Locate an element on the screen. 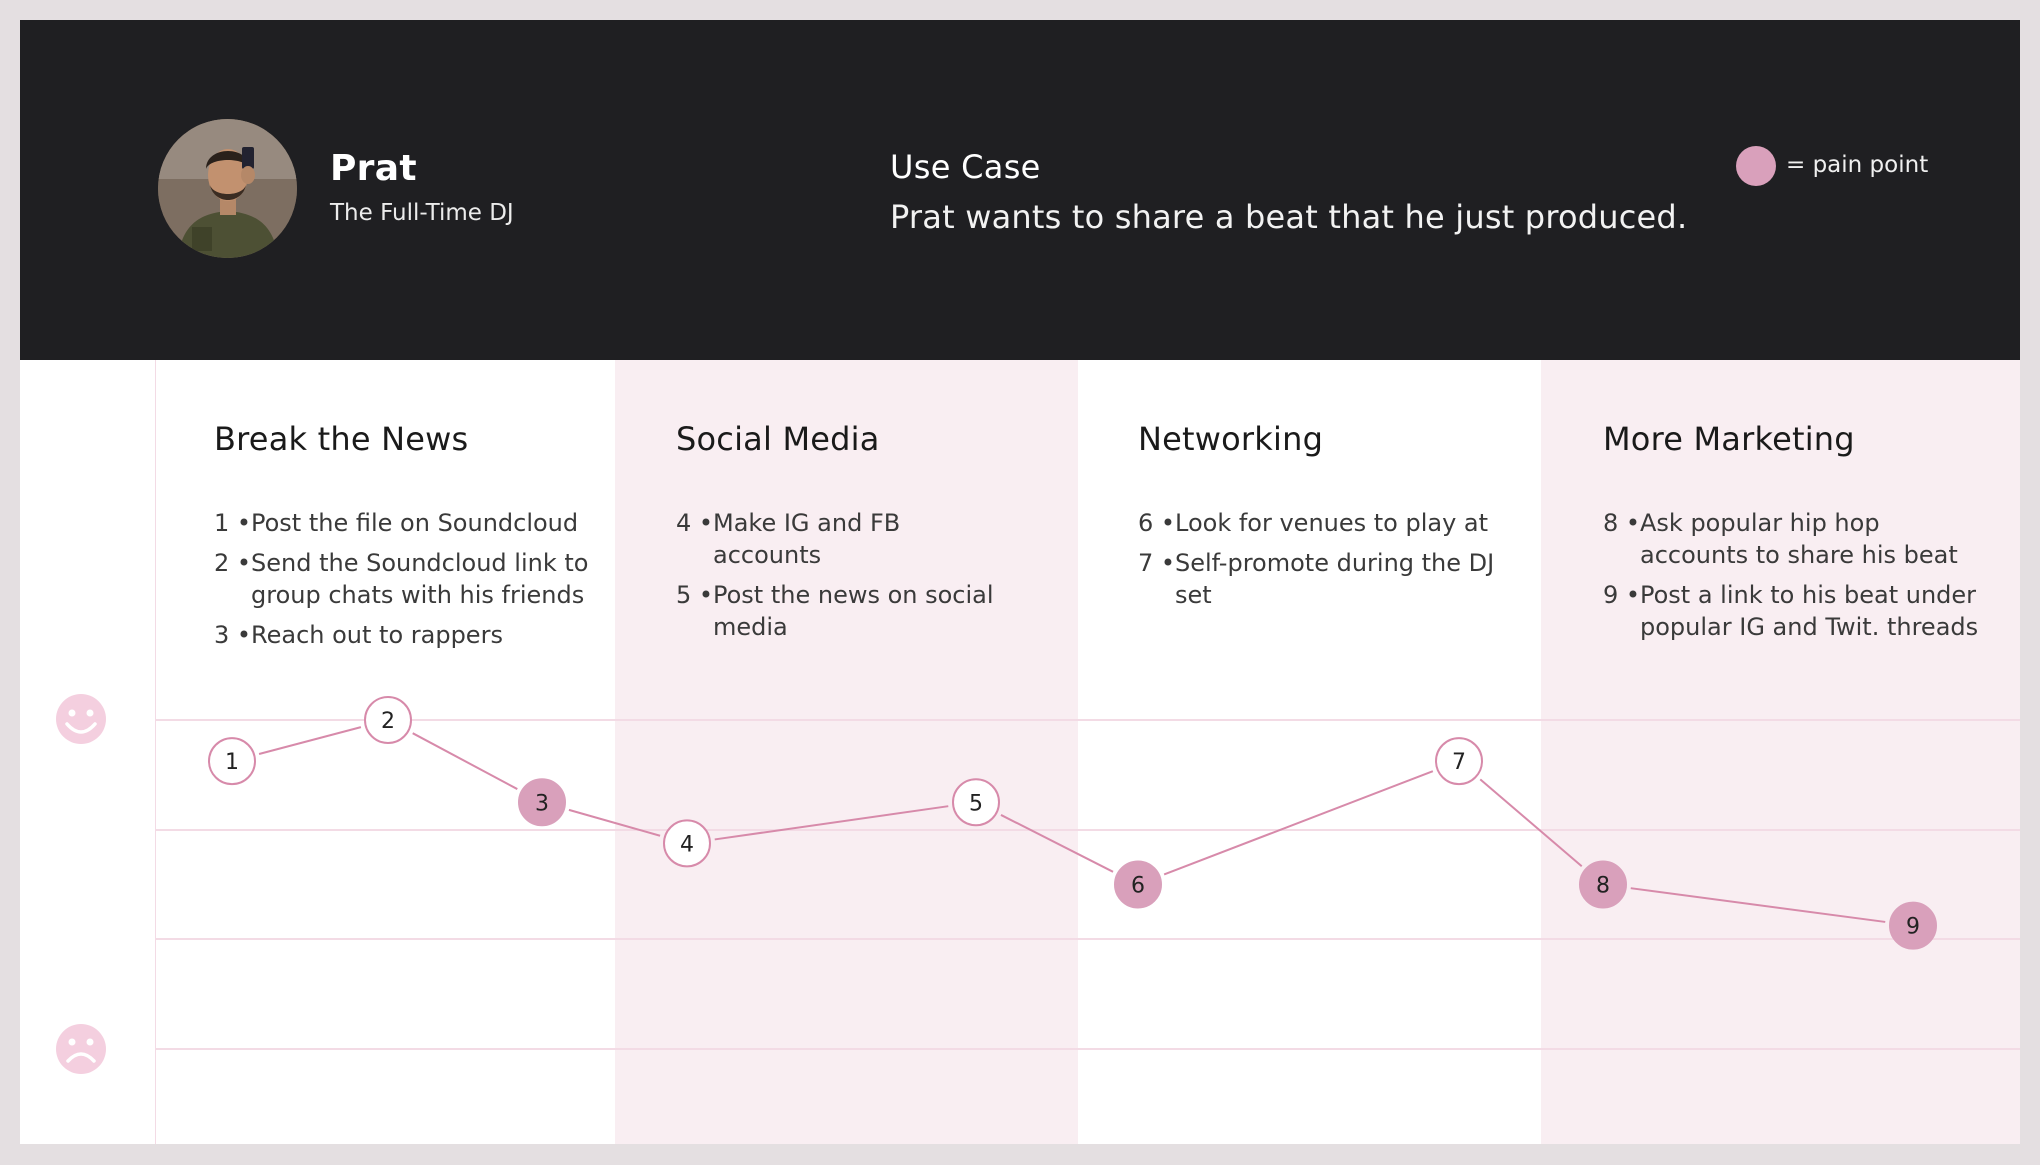 The image size is (2040, 1165). node-label: 1 is located at coordinates (232, 762).